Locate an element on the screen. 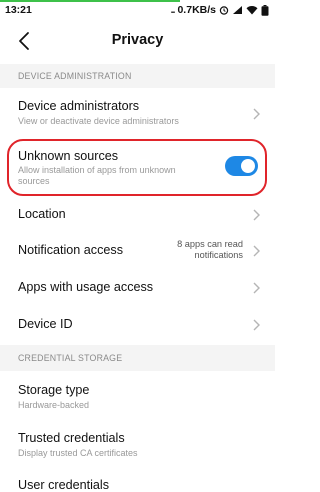 This screenshot has height=492, width=320. section-header-device-administration: DEVICE ADMINISTRATION is located at coordinates (137, 76).